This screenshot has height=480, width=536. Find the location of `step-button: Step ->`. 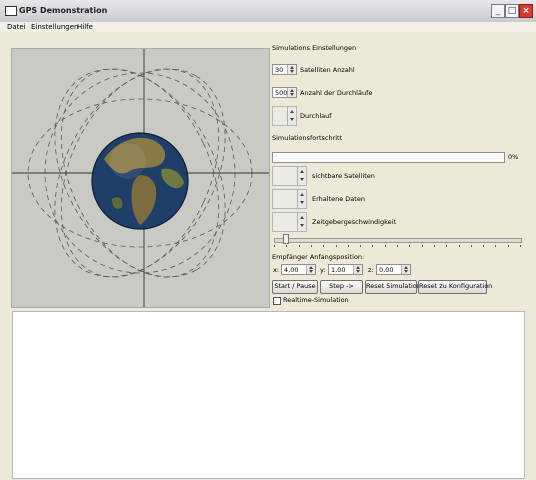

step-button: Step -> is located at coordinates (341, 287).